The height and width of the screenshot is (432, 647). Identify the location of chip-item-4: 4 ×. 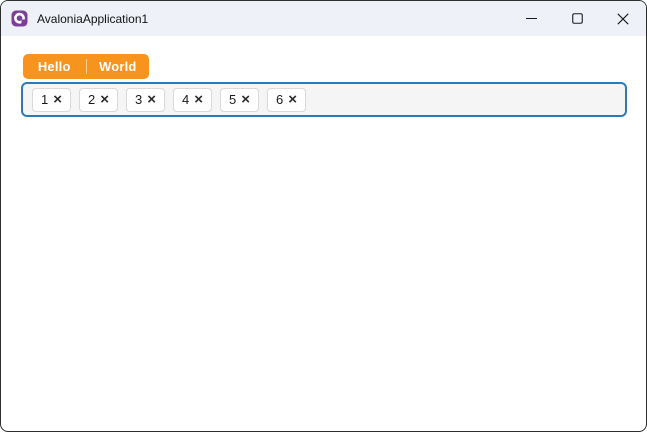
(192, 99).